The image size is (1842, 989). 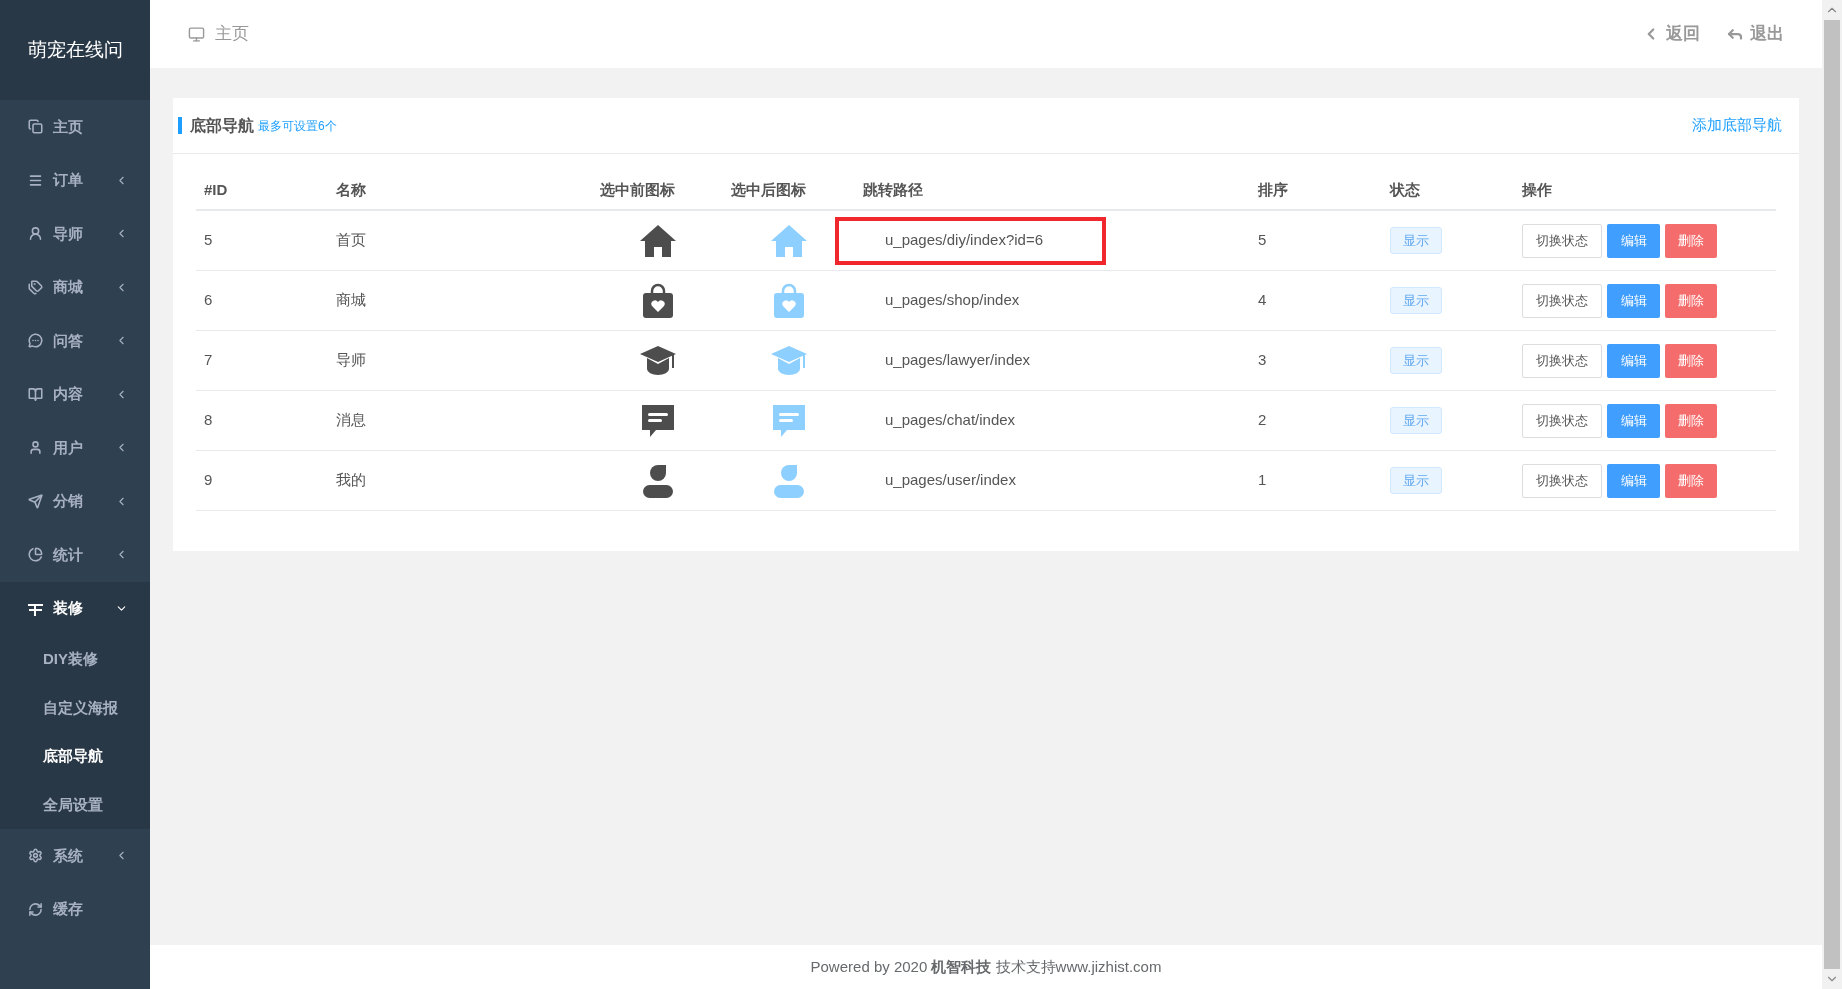 I want to click on table-cell: 导师, so click(x=351, y=360).